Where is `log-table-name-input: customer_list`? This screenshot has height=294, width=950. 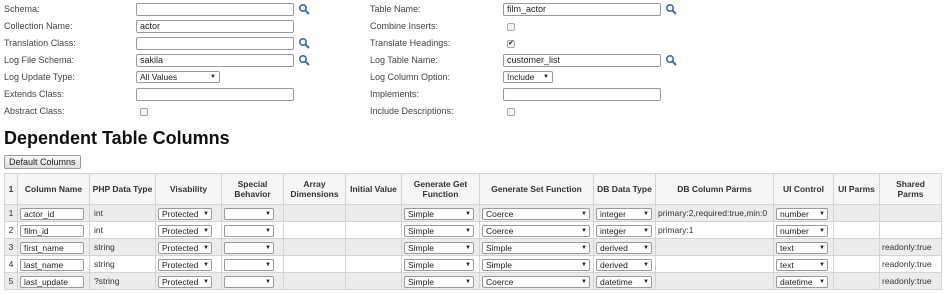
log-table-name-input: customer_list is located at coordinates (582, 60).